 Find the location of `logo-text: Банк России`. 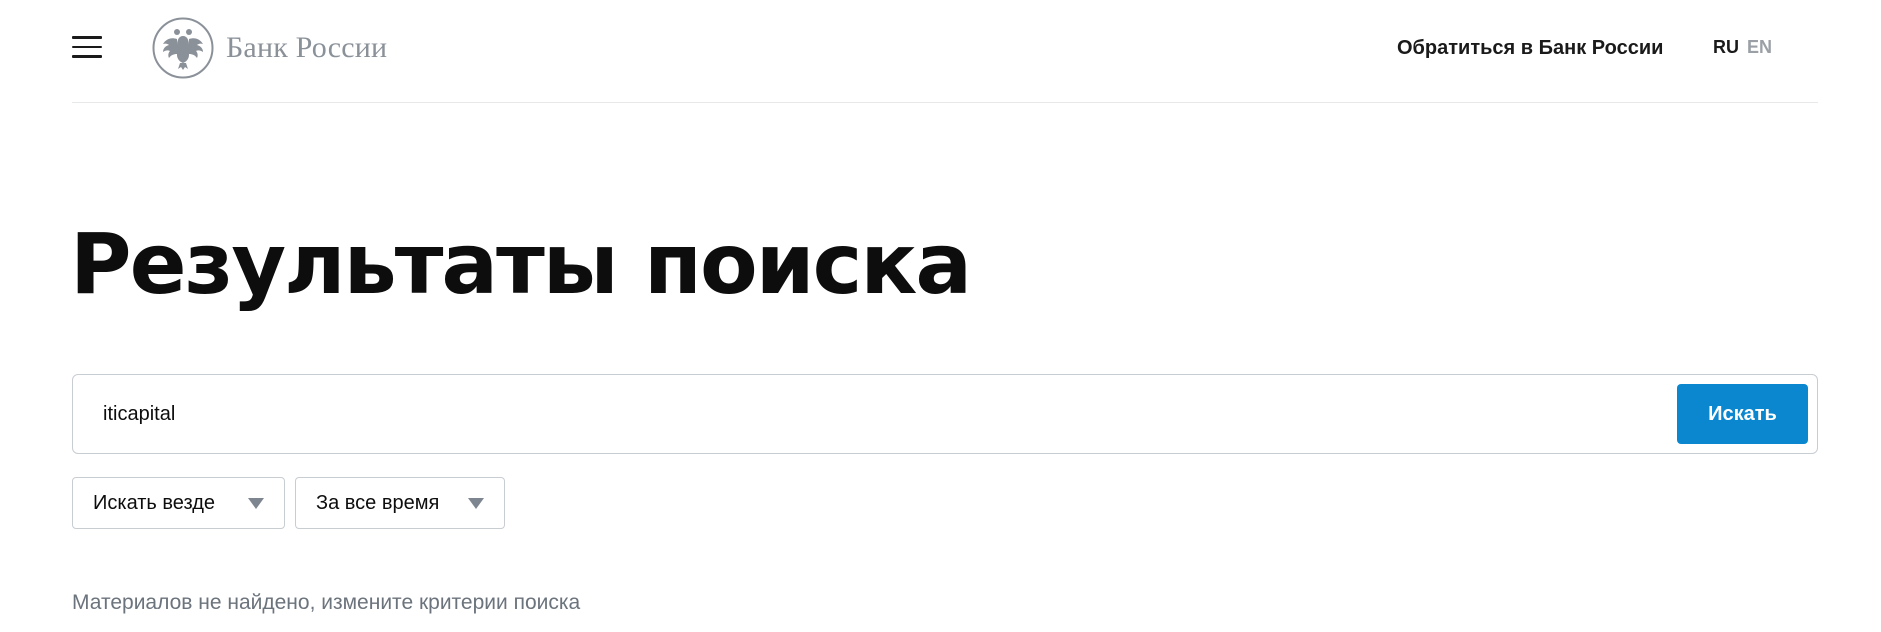

logo-text: Банк России is located at coordinates (307, 47).